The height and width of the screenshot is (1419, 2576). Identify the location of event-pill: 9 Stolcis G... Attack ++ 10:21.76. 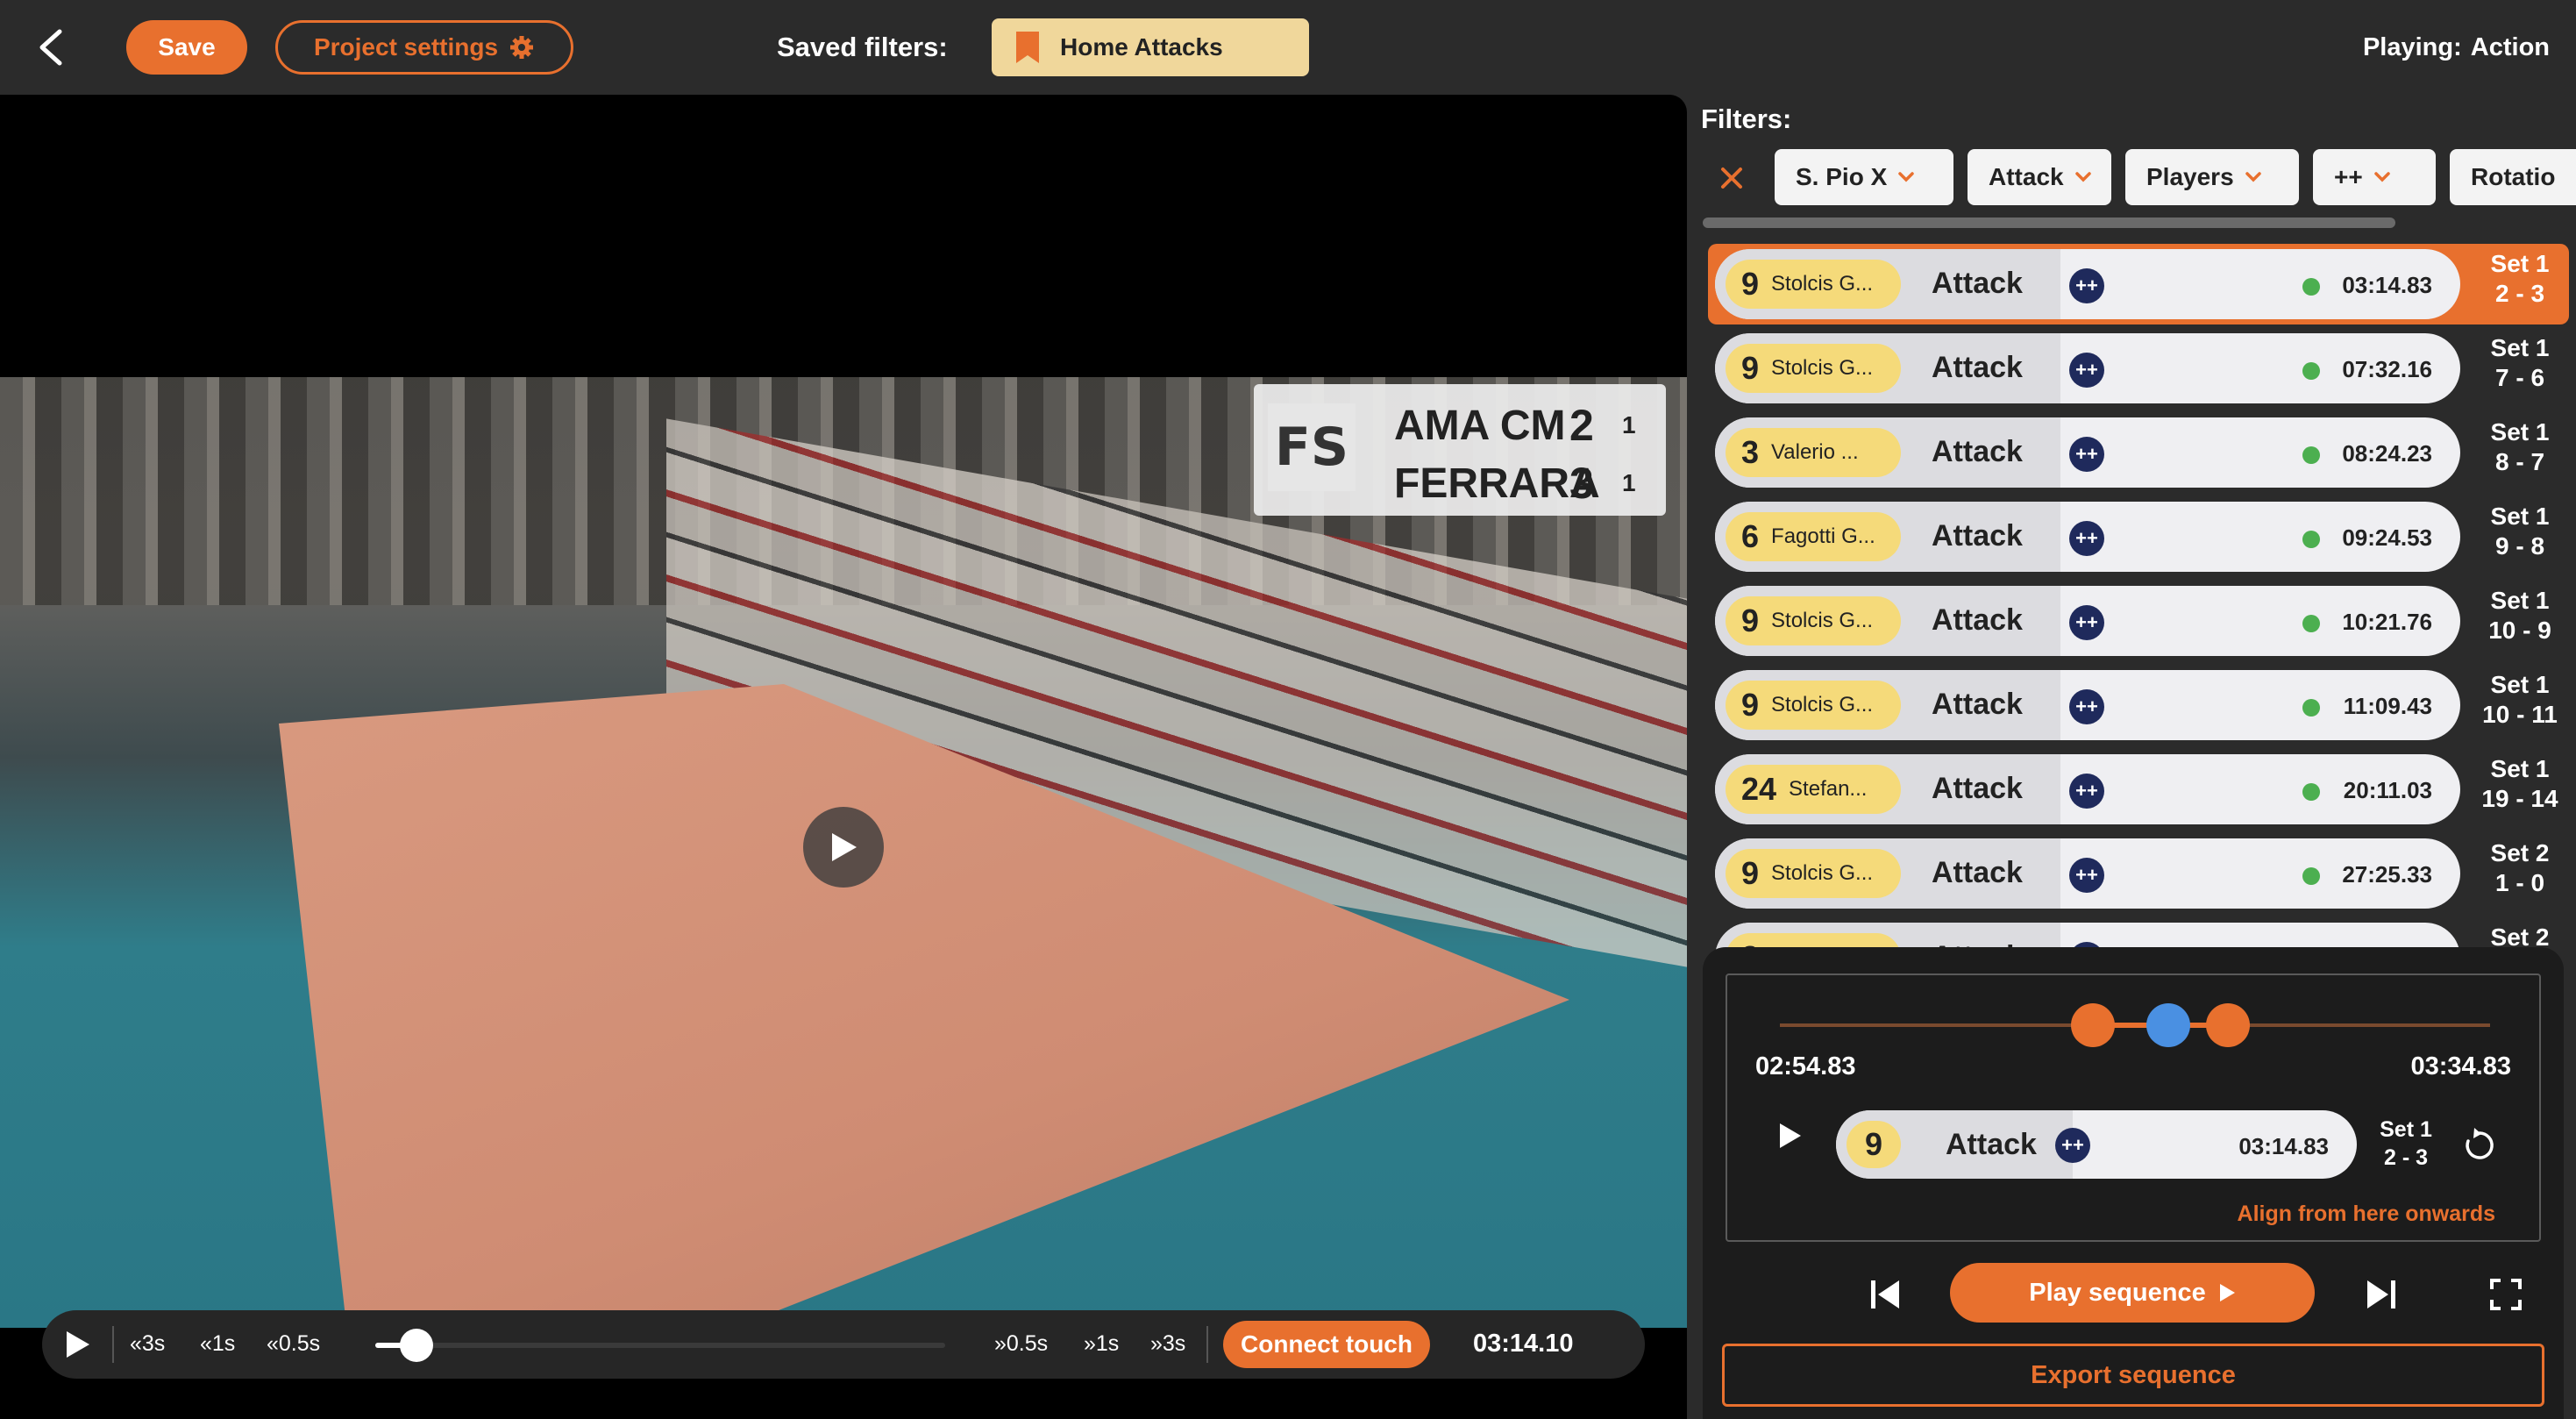
(2087, 621).